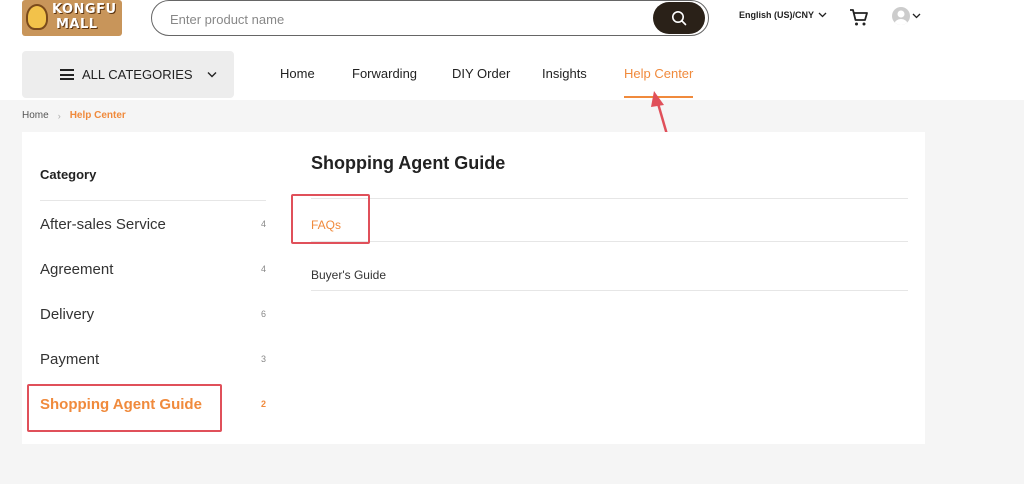 This screenshot has height=484, width=1024. Describe the element at coordinates (564, 81) in the screenshot. I see `nav-insights: Insights` at that location.